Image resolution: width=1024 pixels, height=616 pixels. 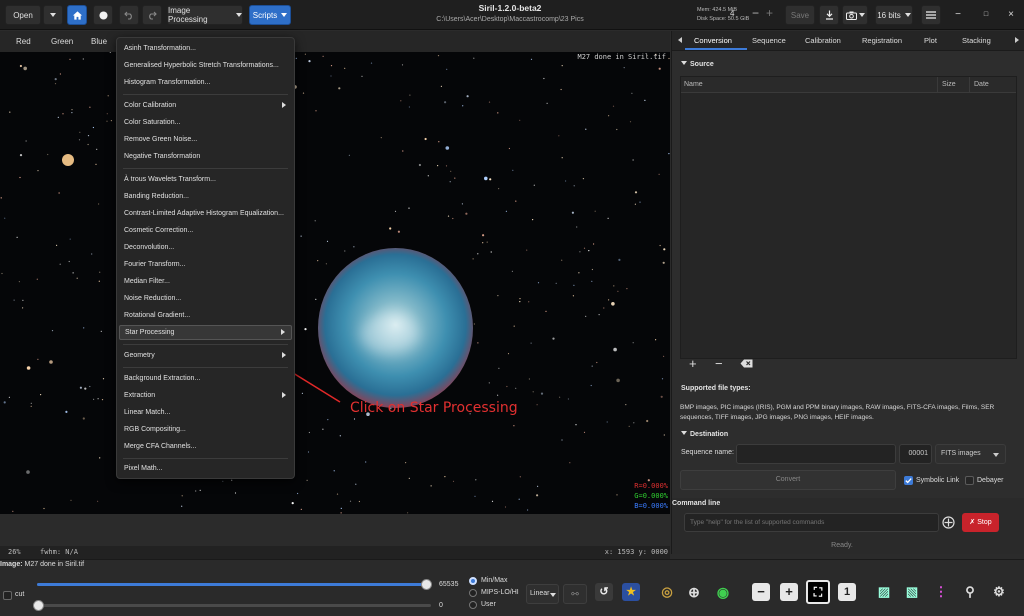 I want to click on max-slider-knob, so click(x=426, y=584).